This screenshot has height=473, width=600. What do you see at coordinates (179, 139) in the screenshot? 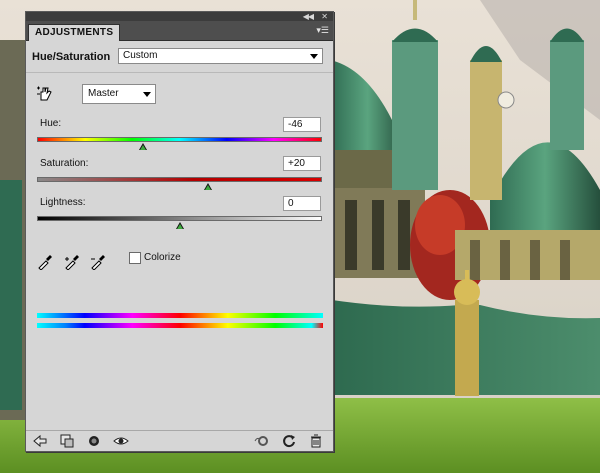
I see `hue-slider-track` at bounding box center [179, 139].